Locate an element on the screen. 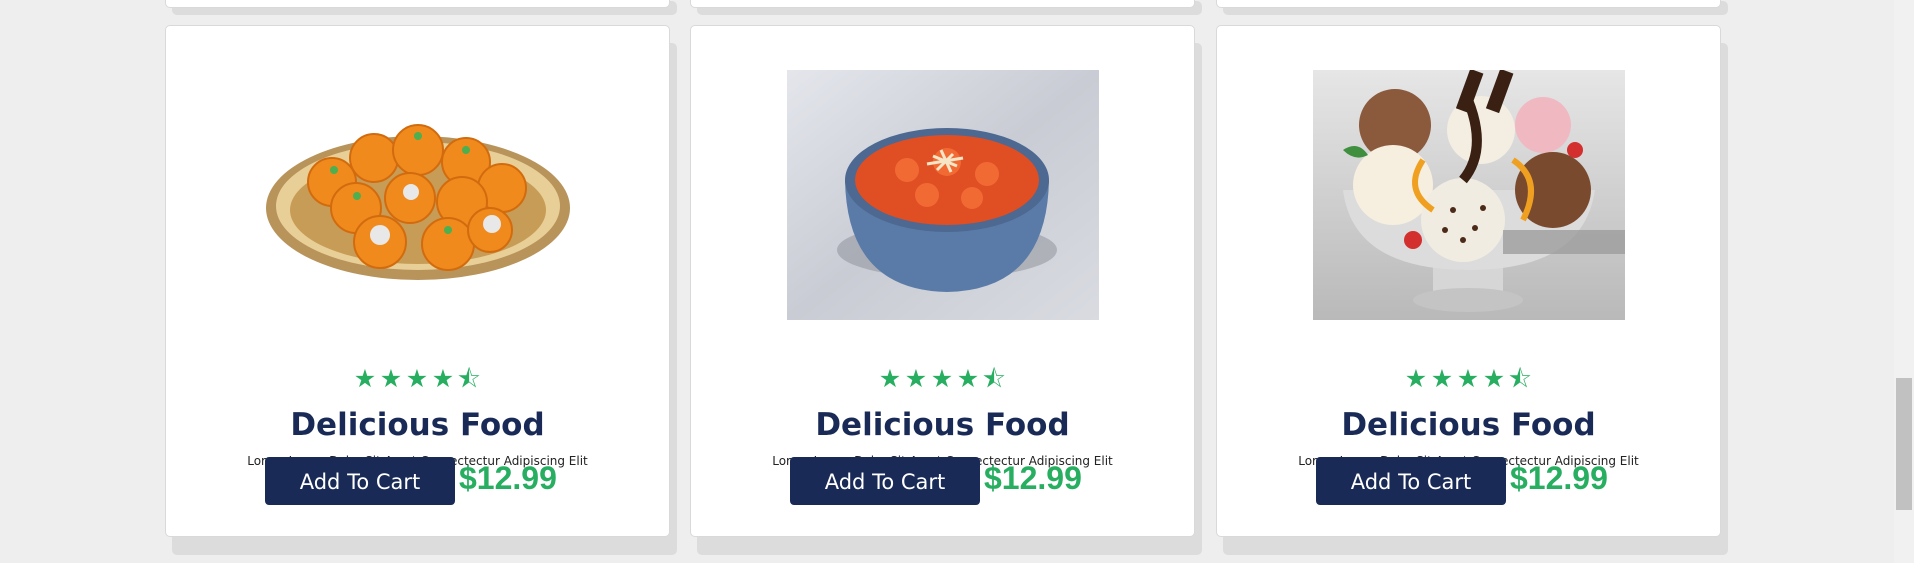 Image resolution: width=1914 pixels, height=563 pixels. carrot-halwa-bowl-image is located at coordinates (942, 195).